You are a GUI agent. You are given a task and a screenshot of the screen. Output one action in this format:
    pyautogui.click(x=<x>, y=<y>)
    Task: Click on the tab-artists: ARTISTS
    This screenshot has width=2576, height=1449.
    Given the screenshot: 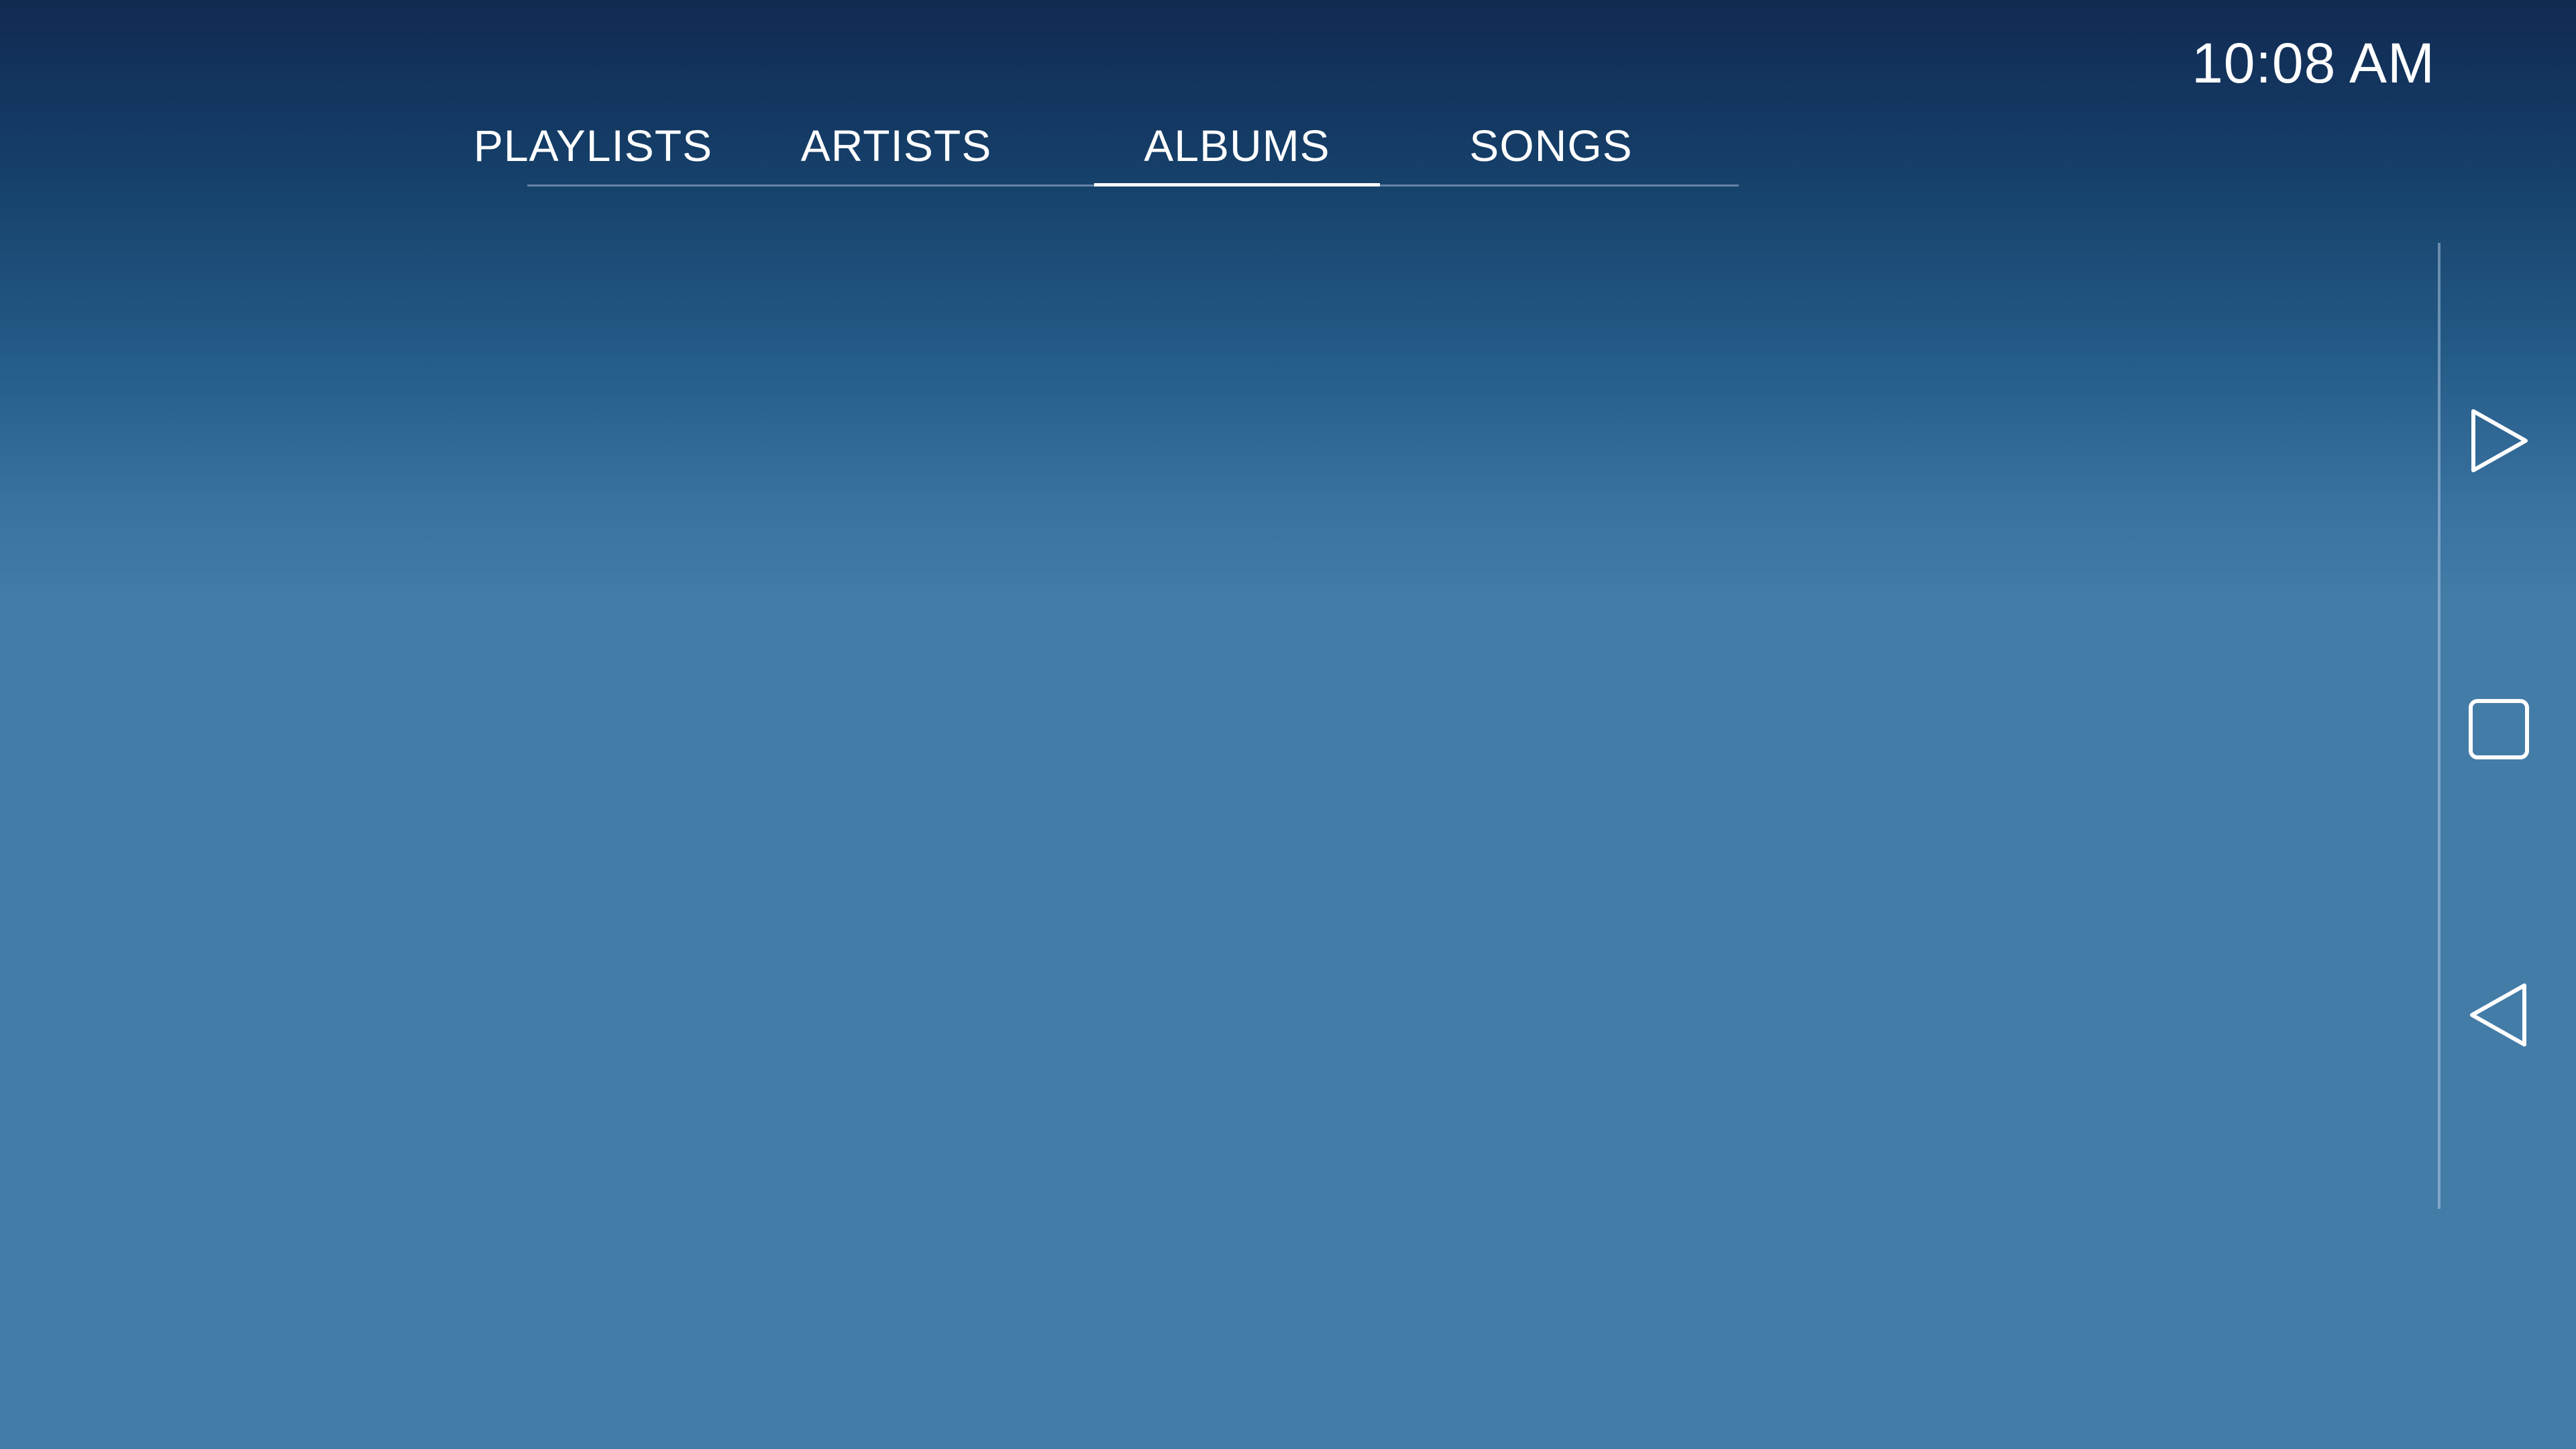 What is the action you would take?
    pyautogui.click(x=896, y=154)
    